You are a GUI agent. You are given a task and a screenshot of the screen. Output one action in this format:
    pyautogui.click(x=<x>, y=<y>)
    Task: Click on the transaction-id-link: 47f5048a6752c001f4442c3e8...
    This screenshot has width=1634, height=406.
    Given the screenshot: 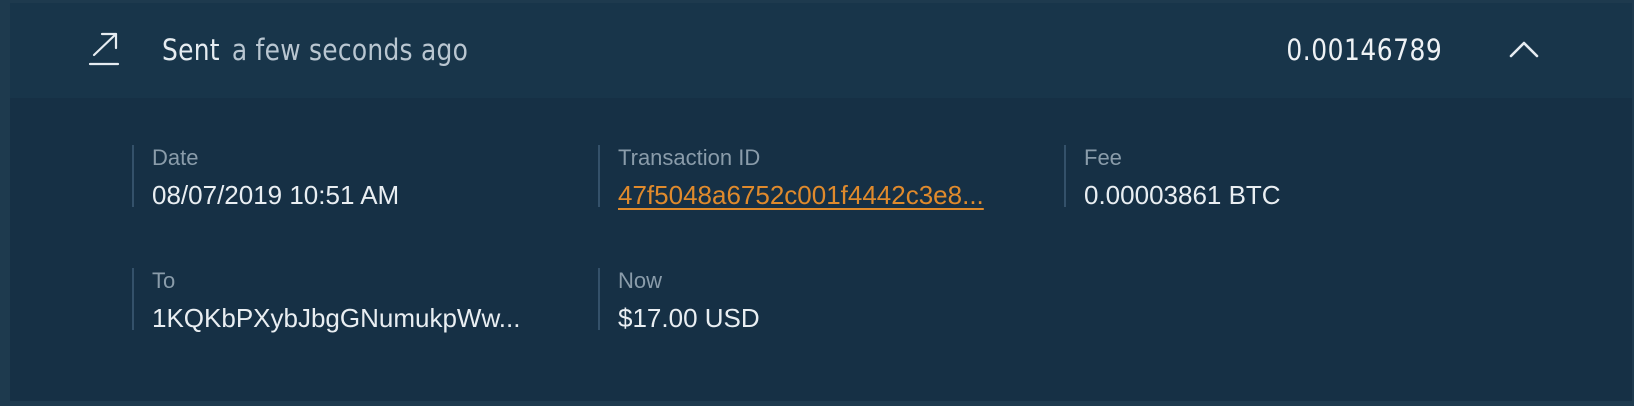 What is the action you would take?
    pyautogui.click(x=838, y=195)
    